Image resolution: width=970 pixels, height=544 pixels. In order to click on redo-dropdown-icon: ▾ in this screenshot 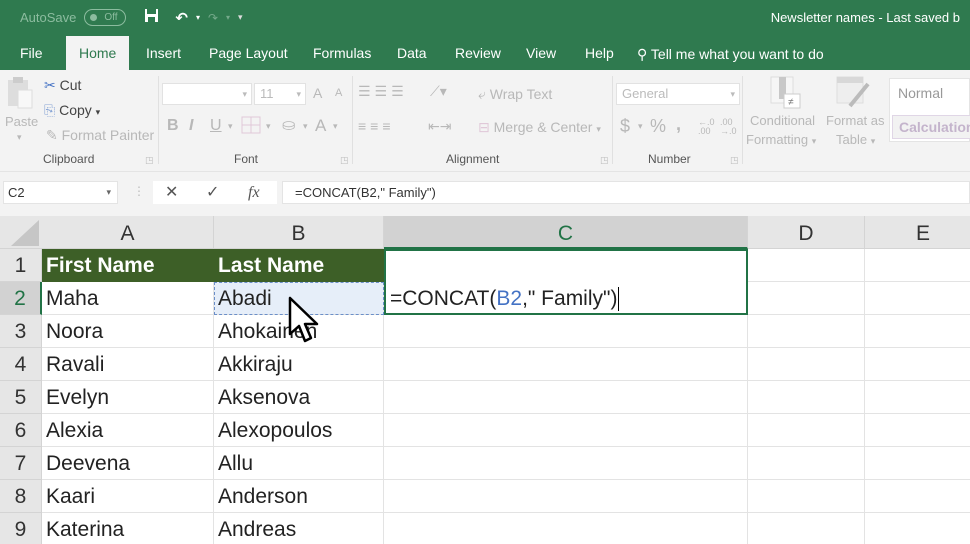, I will do `click(228, 17)`.